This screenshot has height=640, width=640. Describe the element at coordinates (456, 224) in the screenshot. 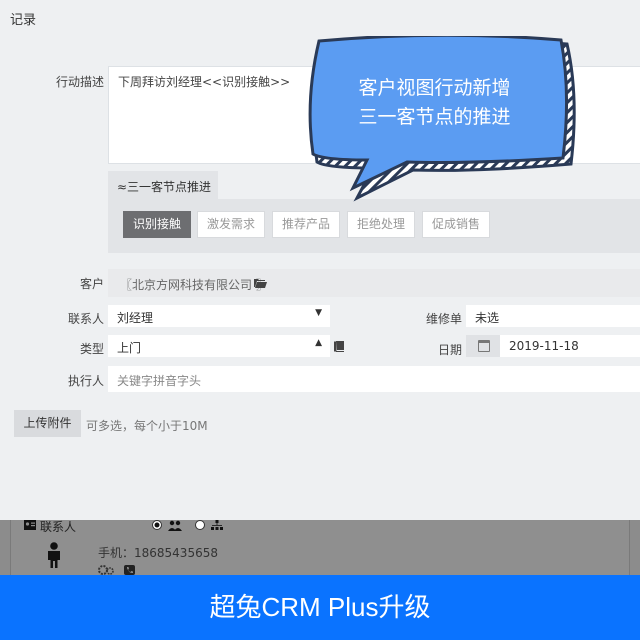

I see `stage-button-close: 促成销售` at that location.